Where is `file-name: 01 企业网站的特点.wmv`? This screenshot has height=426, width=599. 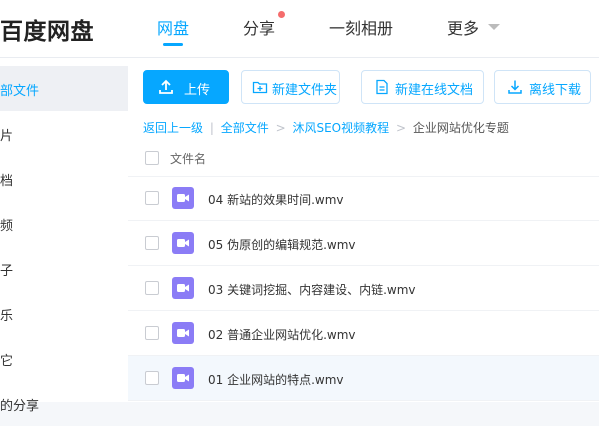
file-name: 01 企业网站的特点.wmv is located at coordinates (276, 379).